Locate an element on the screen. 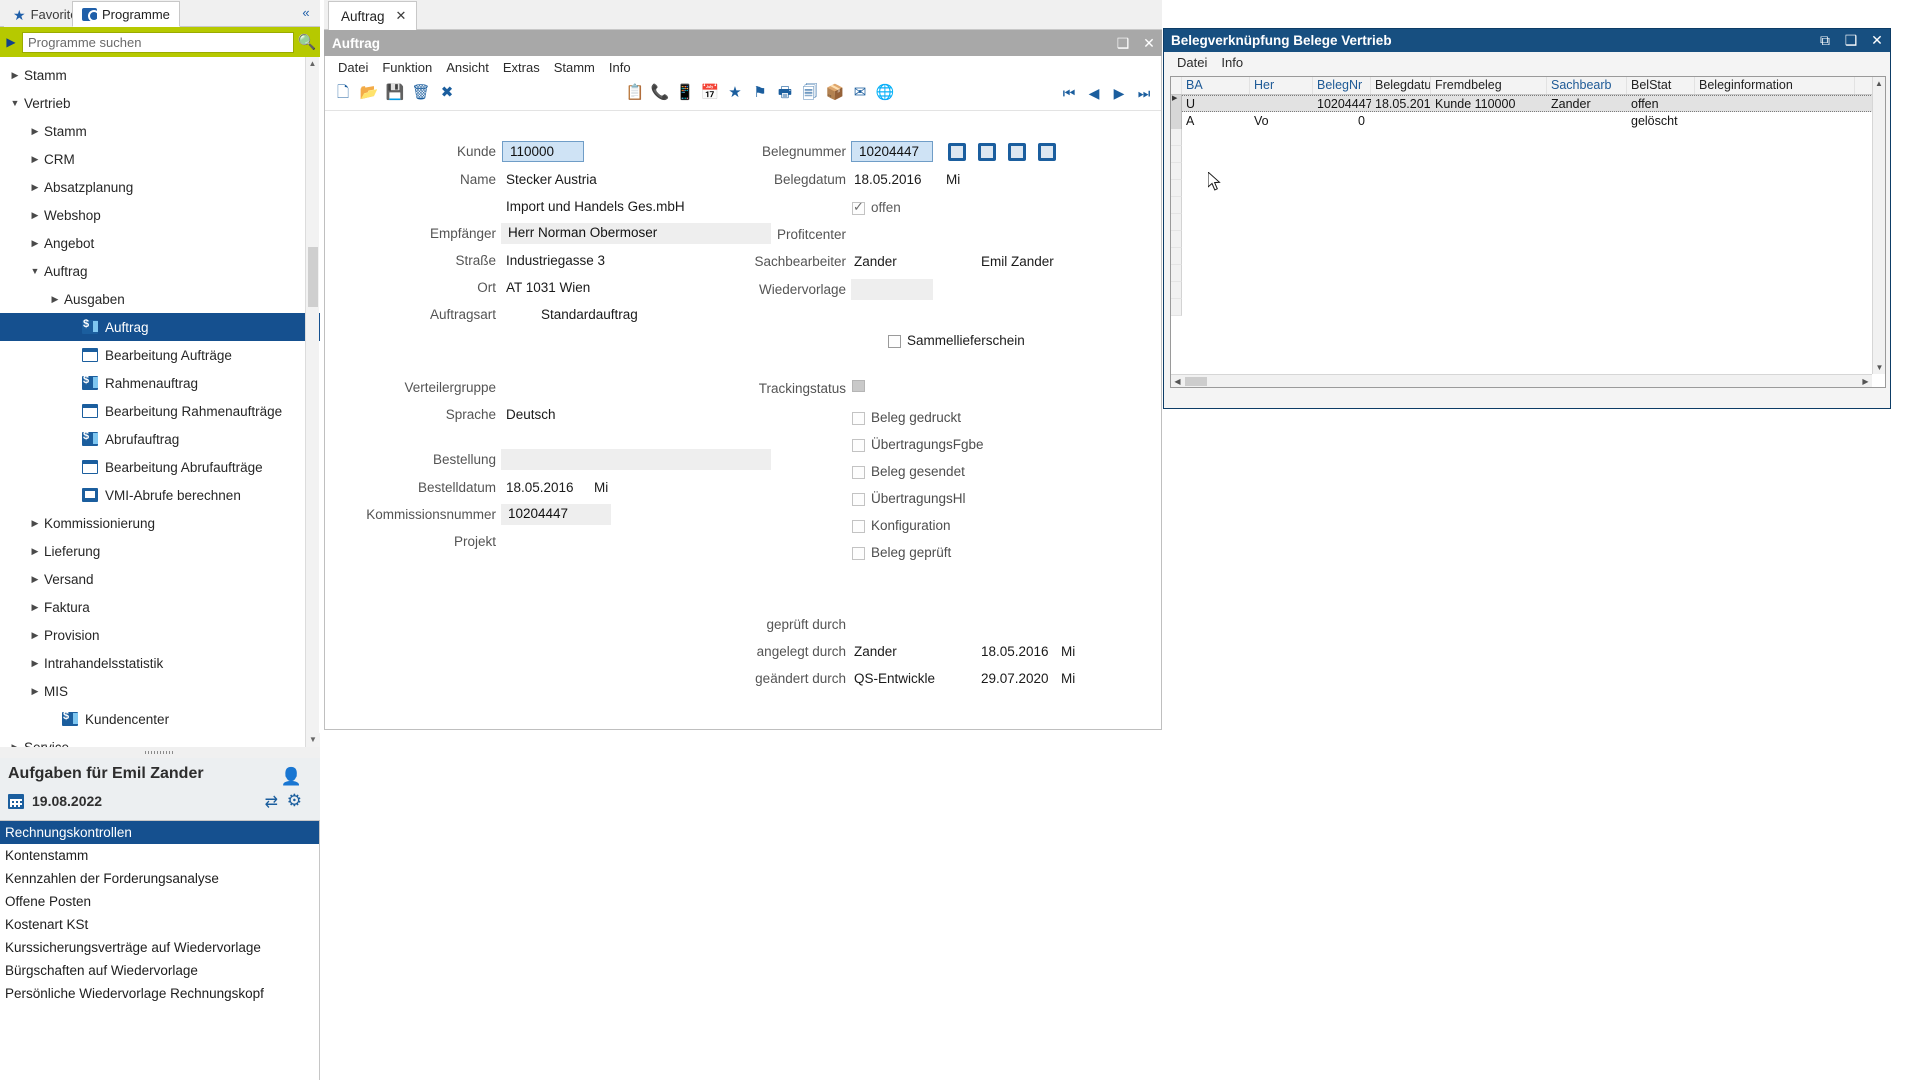  refresh-icon: ⇄ is located at coordinates (271, 802).